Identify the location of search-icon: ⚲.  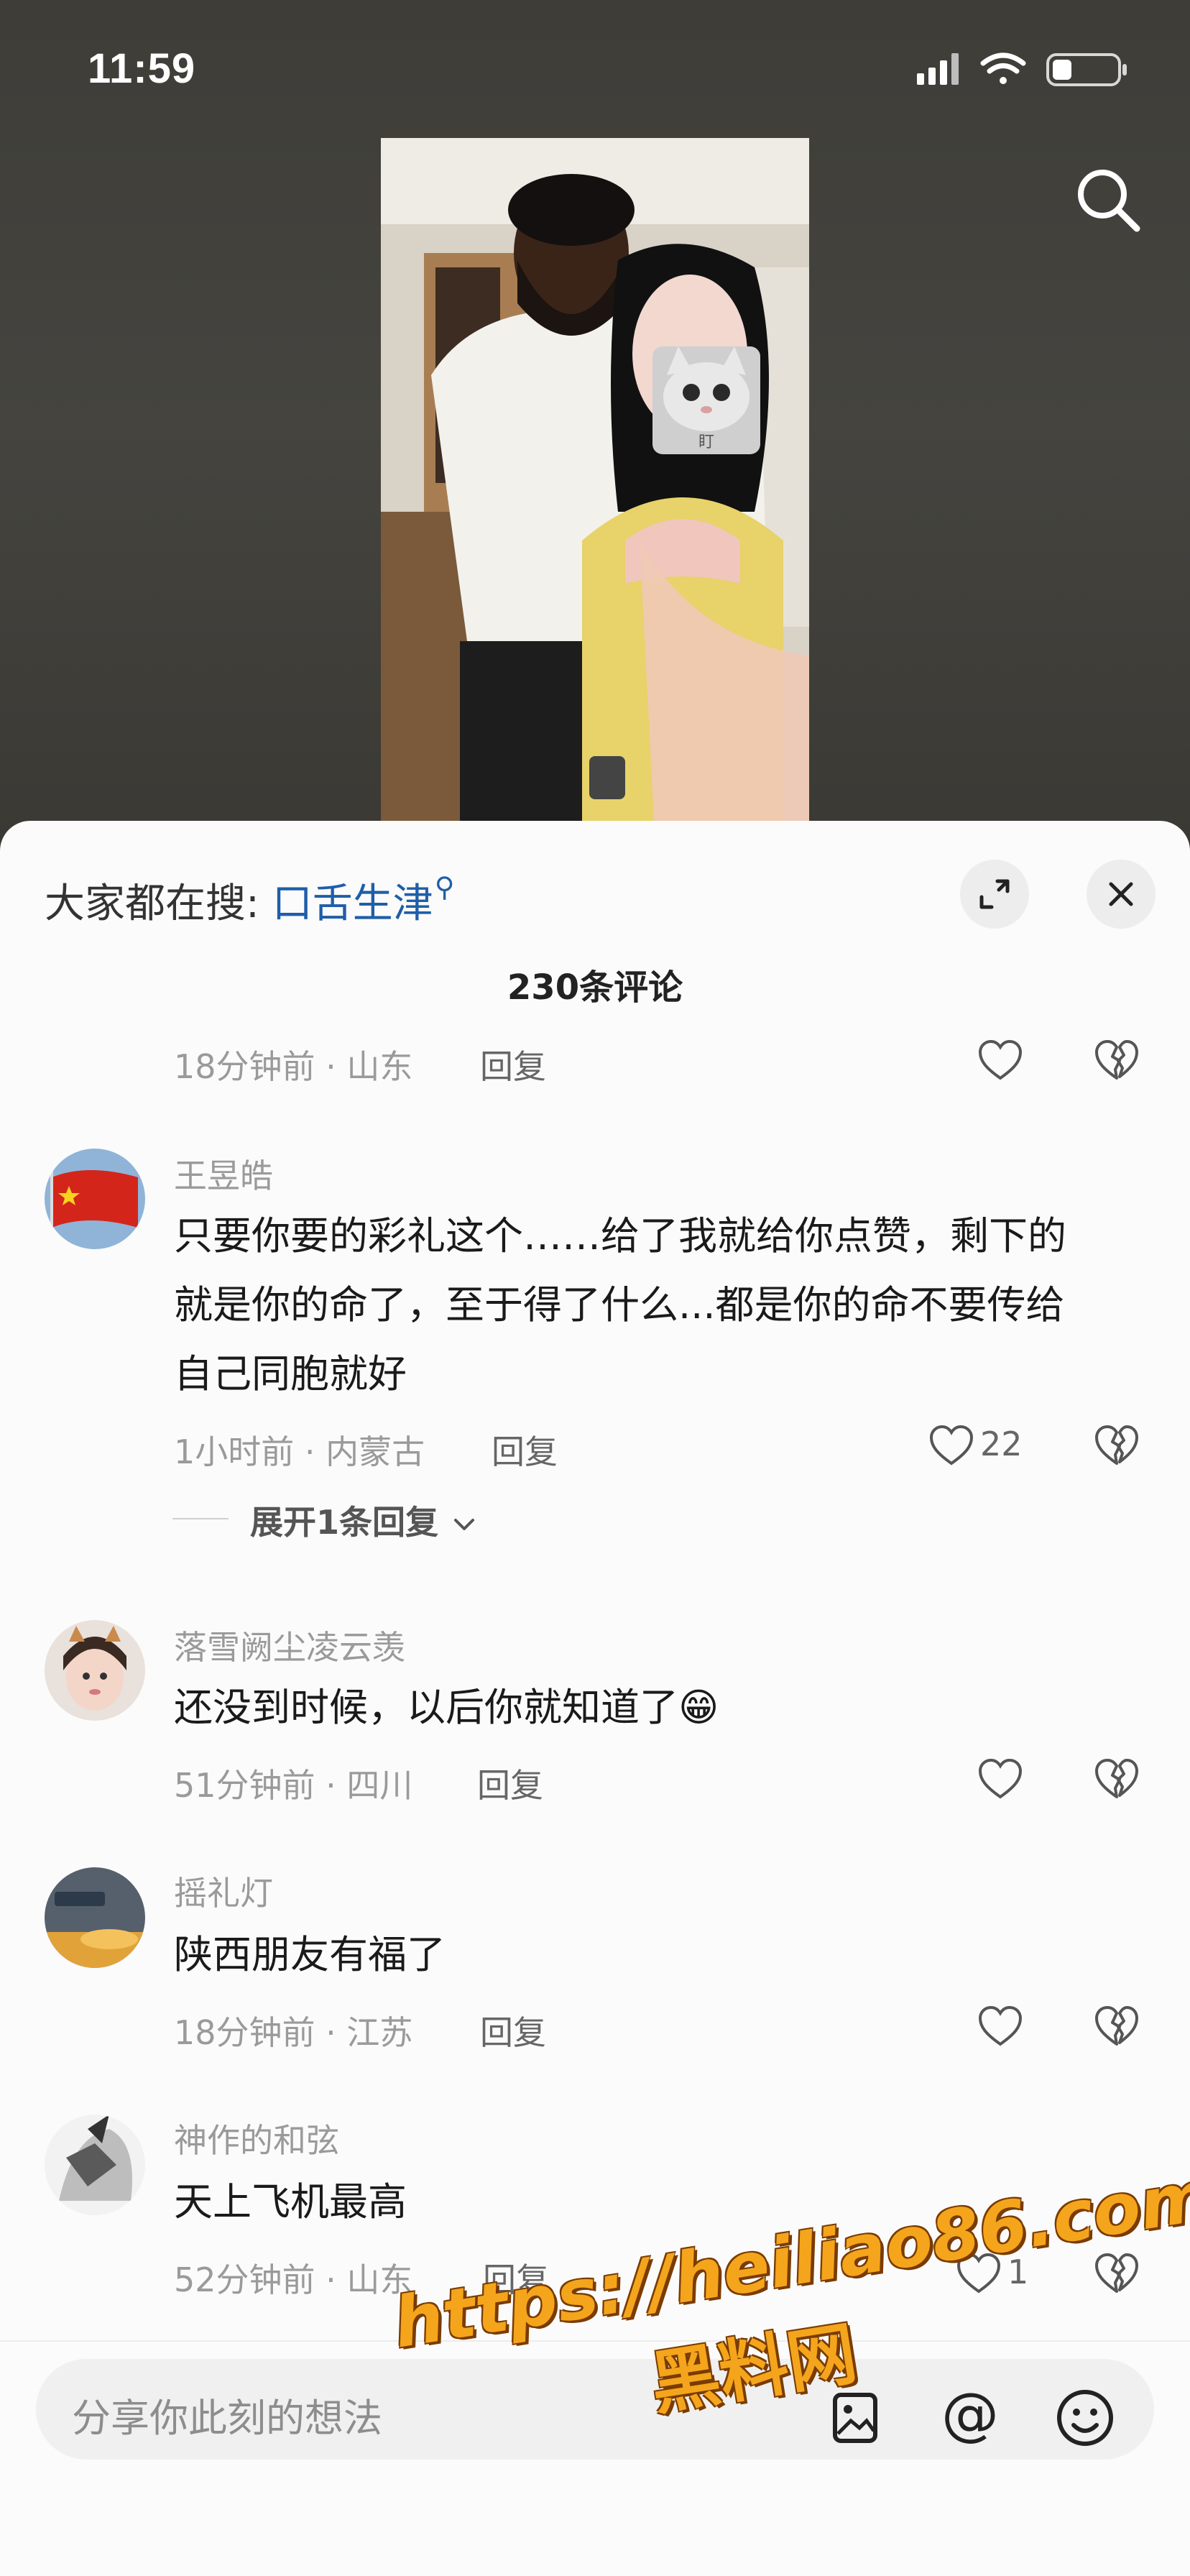
(444, 887).